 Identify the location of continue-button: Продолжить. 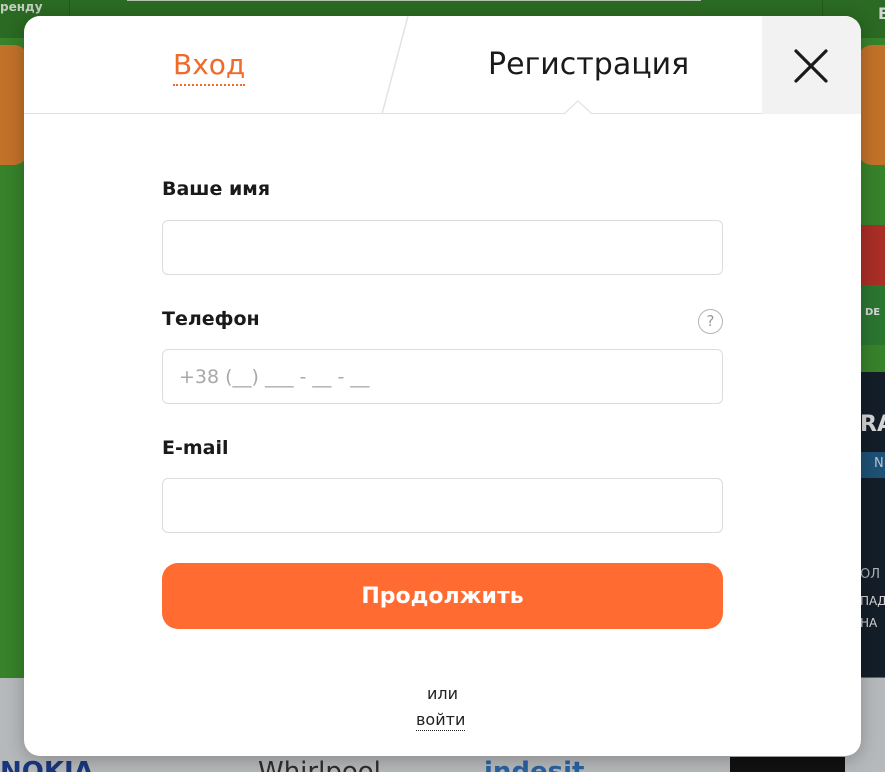
(442, 596).